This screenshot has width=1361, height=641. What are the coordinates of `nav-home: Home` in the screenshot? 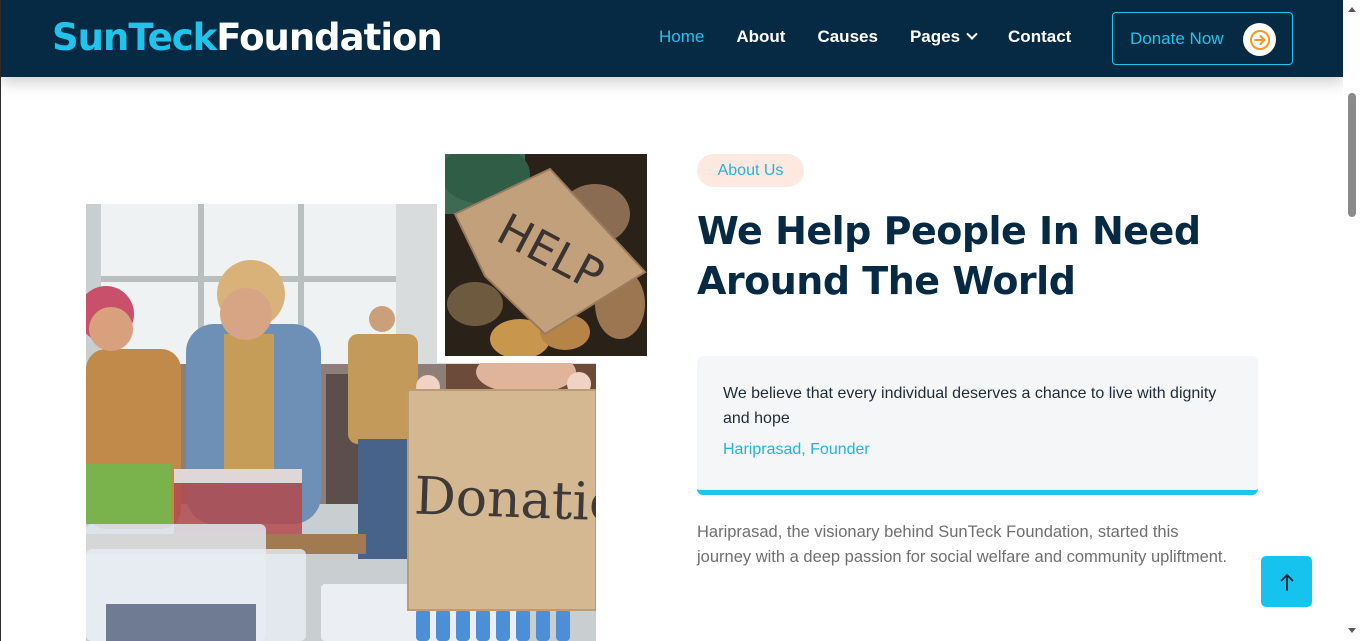 It's located at (681, 37).